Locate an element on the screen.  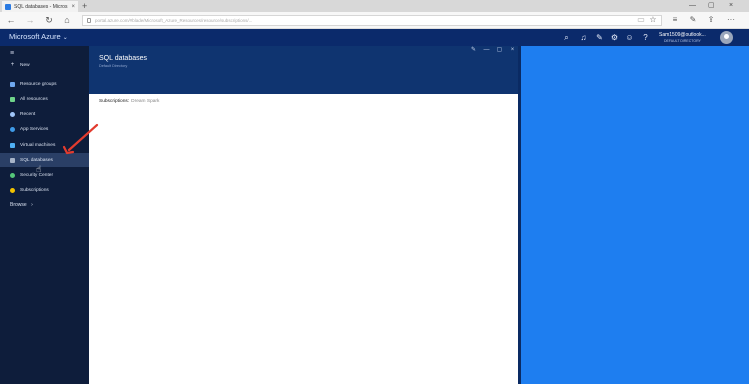
reading-view-icon: ▭ is located at coordinates (641, 20).